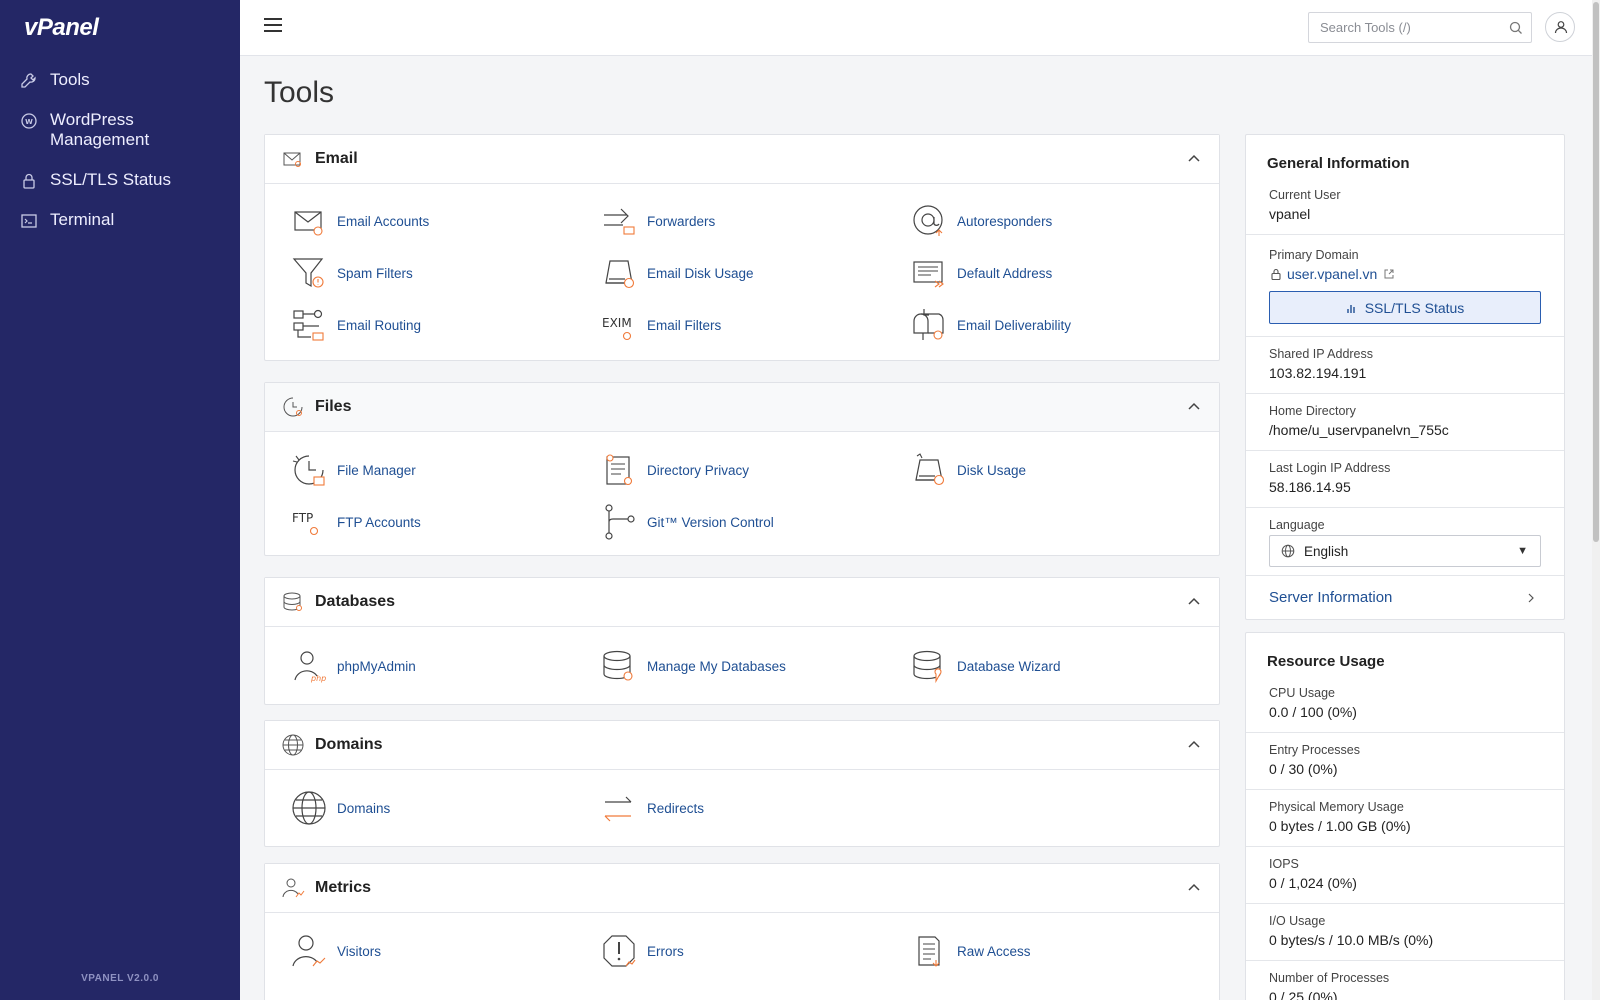 Image resolution: width=1600 pixels, height=1000 pixels. I want to click on tool-label: Forwarders, so click(681, 221).